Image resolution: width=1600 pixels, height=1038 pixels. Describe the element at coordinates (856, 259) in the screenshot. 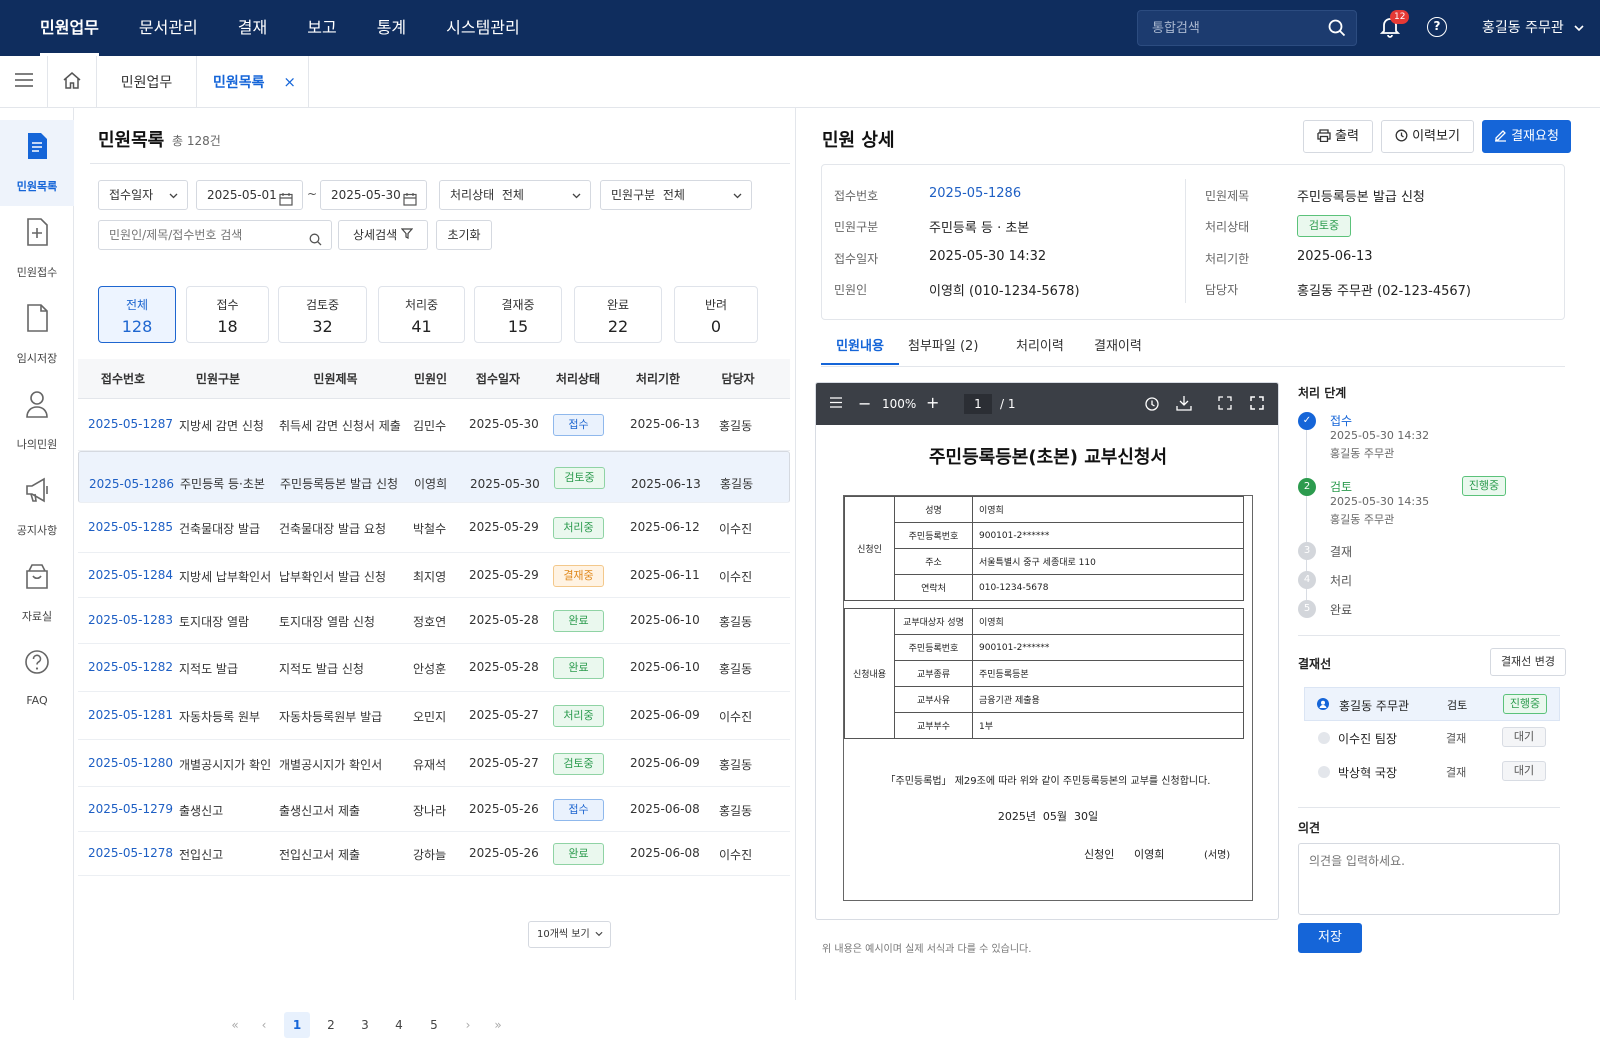

I see `field-label: 접수일자` at that location.